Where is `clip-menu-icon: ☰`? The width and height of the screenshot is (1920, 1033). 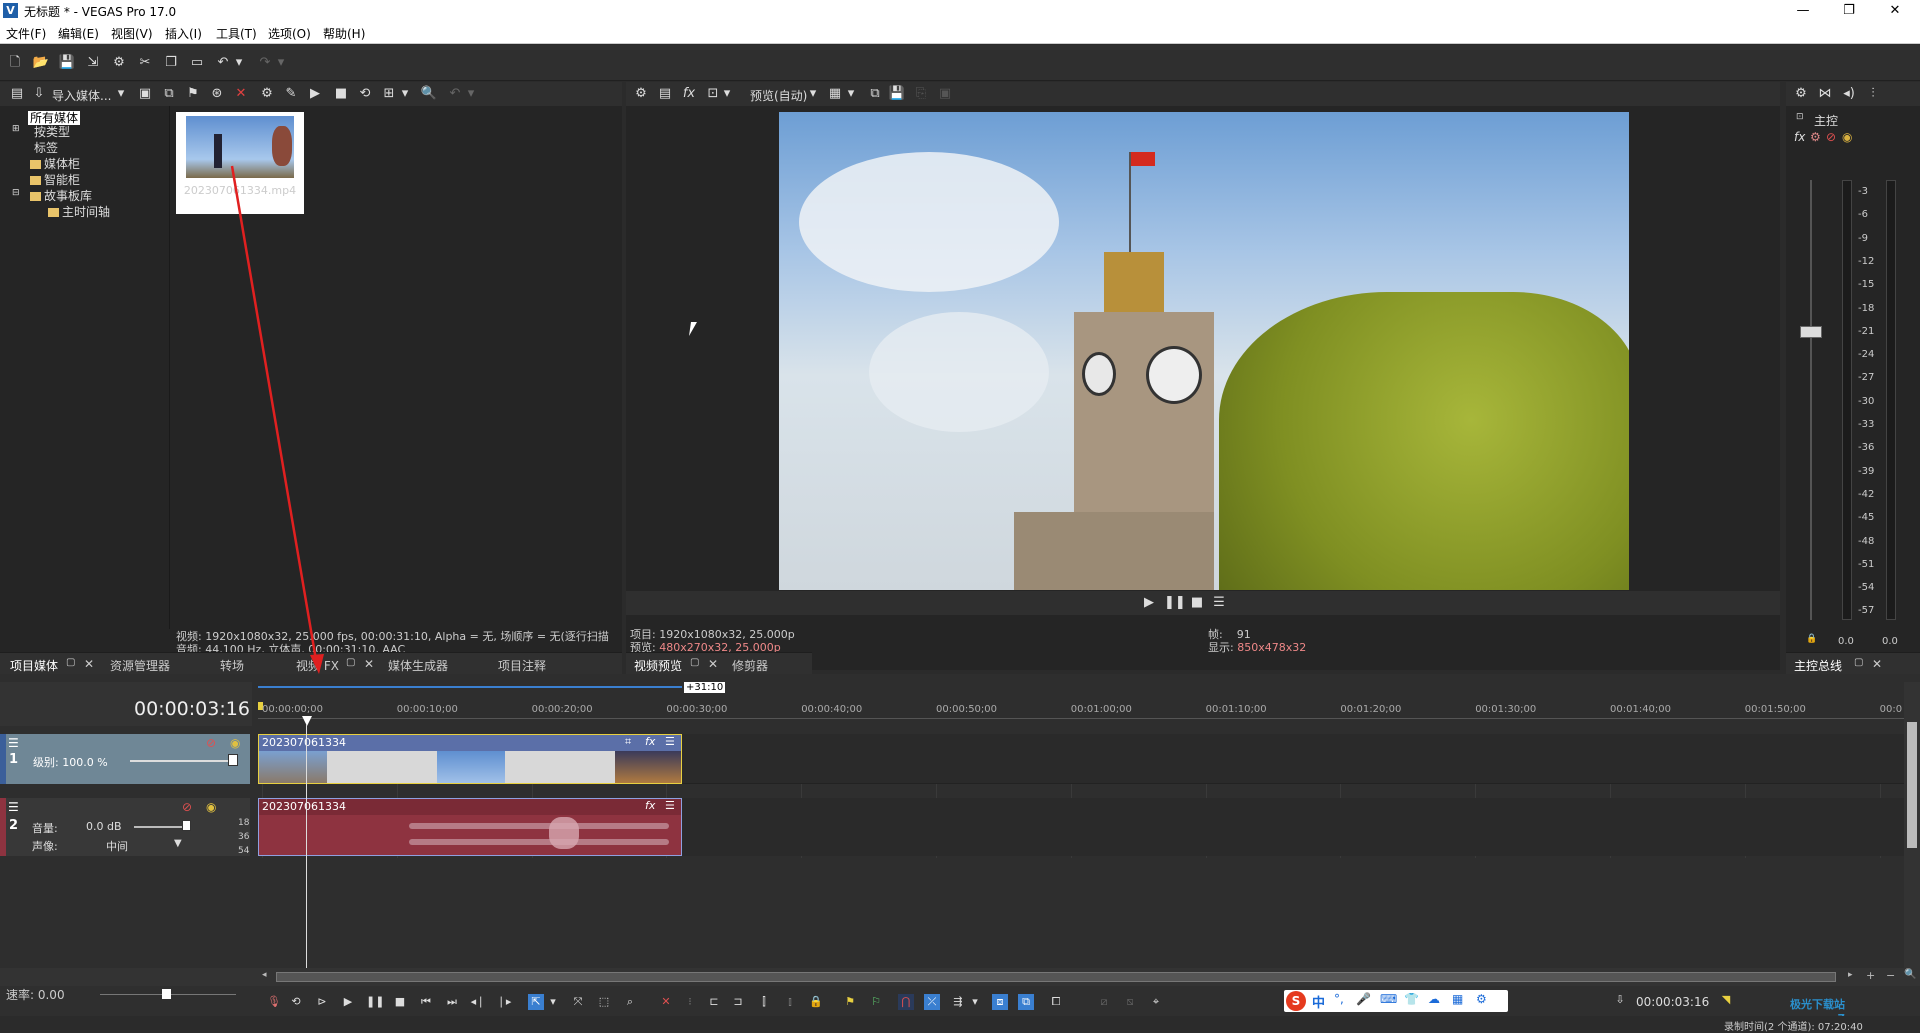 clip-menu-icon: ☰ is located at coordinates (670, 741).